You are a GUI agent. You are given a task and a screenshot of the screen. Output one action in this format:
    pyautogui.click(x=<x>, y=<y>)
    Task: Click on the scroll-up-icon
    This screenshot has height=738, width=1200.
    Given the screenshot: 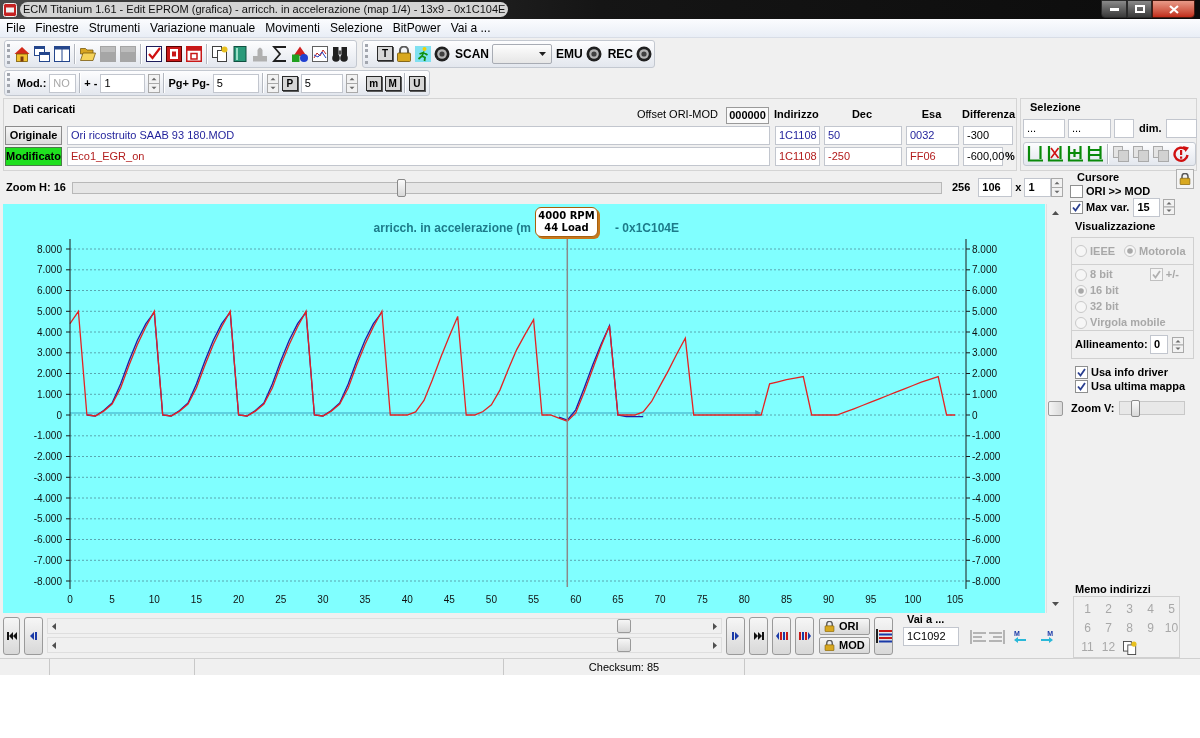 What is the action you would take?
    pyautogui.click(x=1055, y=213)
    